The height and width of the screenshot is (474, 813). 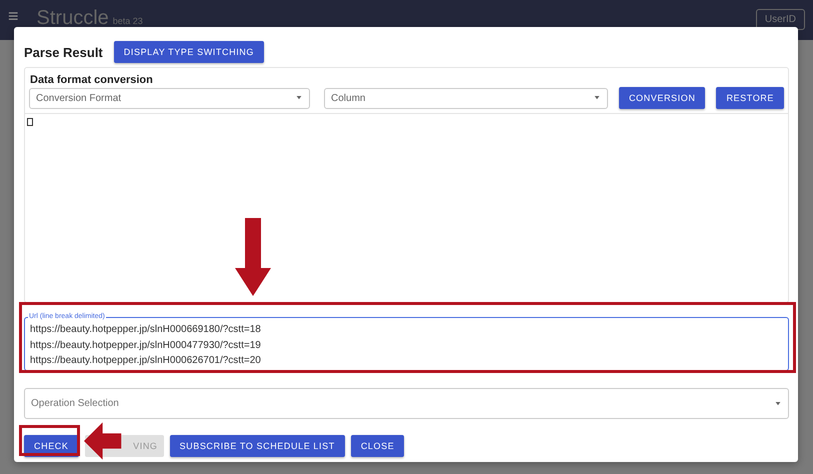 I want to click on column-select: Column, so click(x=466, y=98).